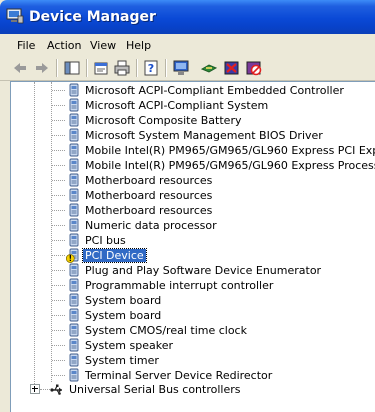 The height and width of the screenshot is (412, 375). Describe the element at coordinates (254, 68) in the screenshot. I see `disable-device-icon` at that location.